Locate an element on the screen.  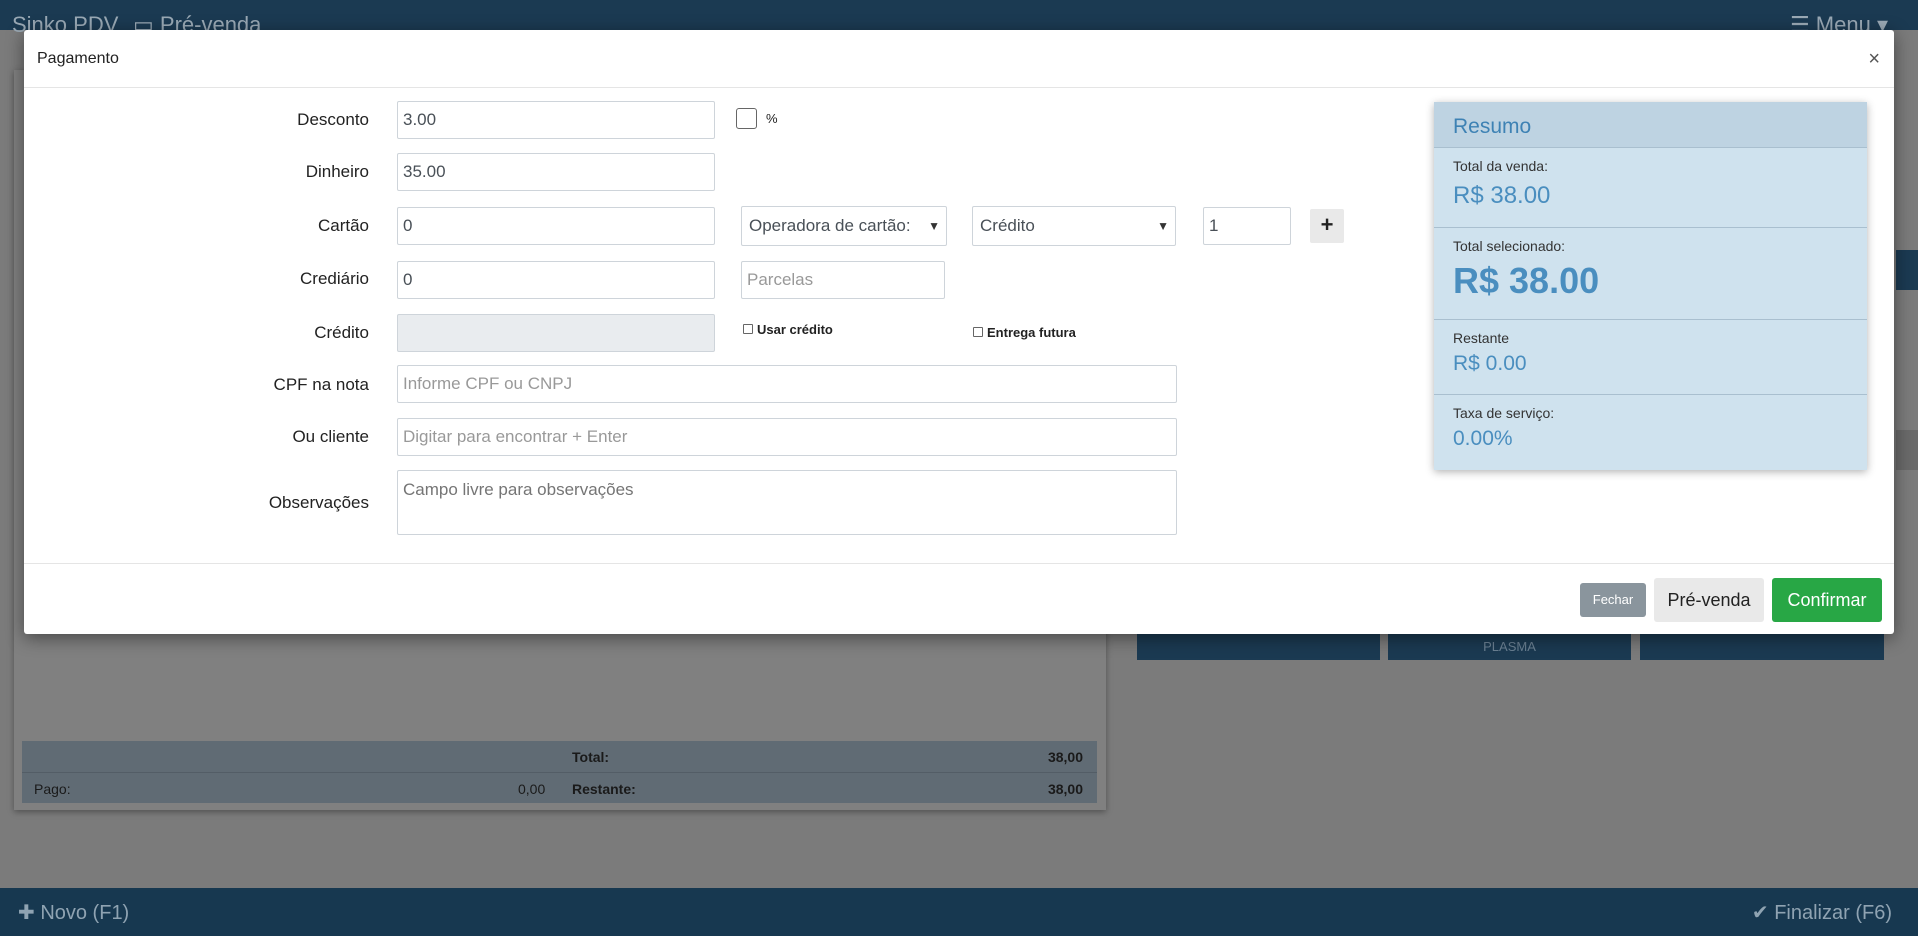
total-venda-label: Total da venda: is located at coordinates (1500, 166).